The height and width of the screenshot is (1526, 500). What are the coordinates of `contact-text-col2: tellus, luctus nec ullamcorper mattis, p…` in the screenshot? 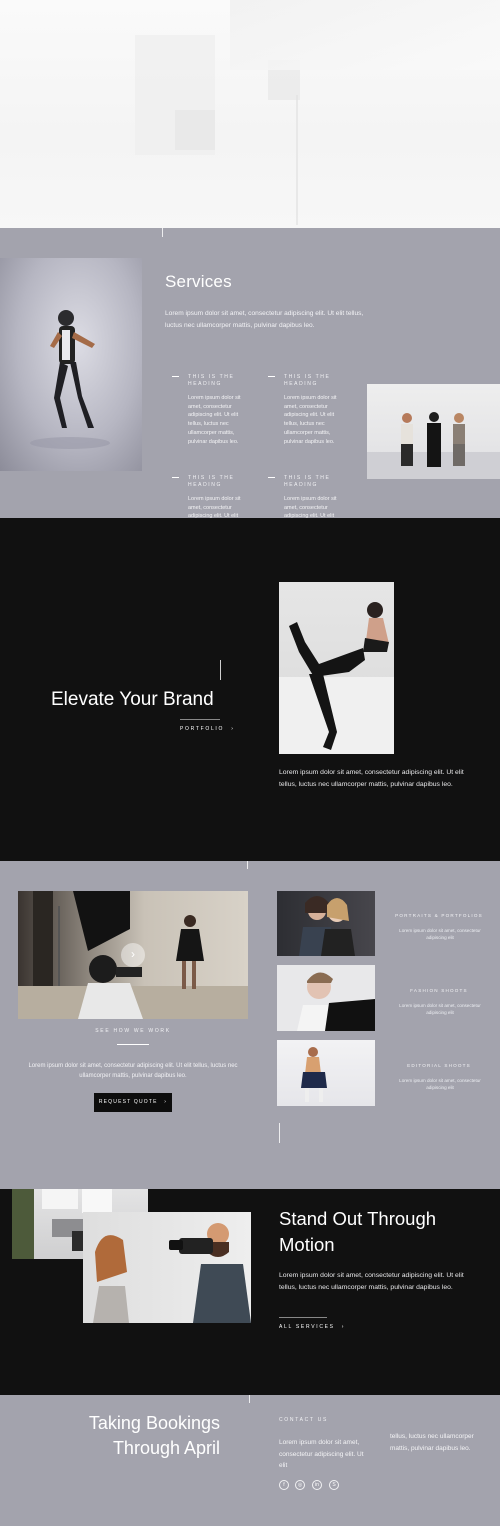 It's located at (432, 1442).